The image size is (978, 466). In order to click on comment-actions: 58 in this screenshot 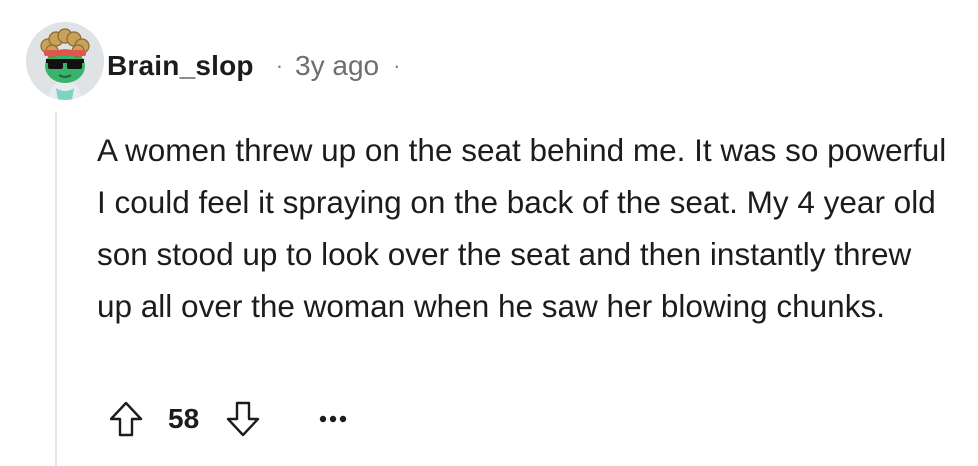, I will do `click(229, 419)`.